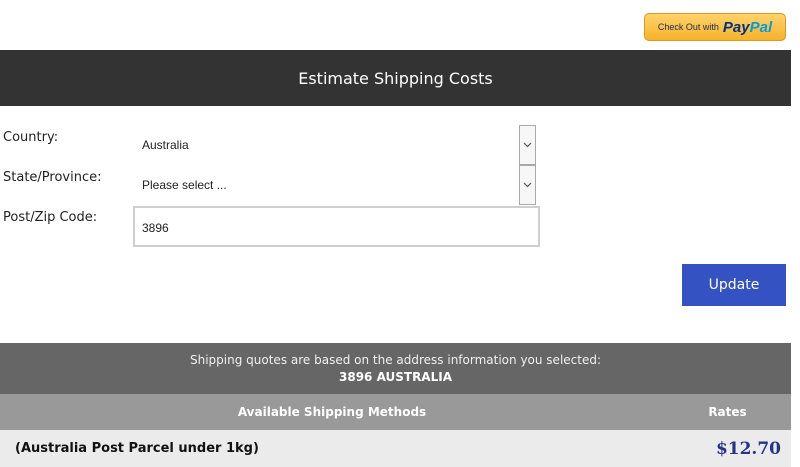 This screenshot has height=467, width=800. What do you see at coordinates (31, 137) in the screenshot?
I see `country-label: Country:` at bounding box center [31, 137].